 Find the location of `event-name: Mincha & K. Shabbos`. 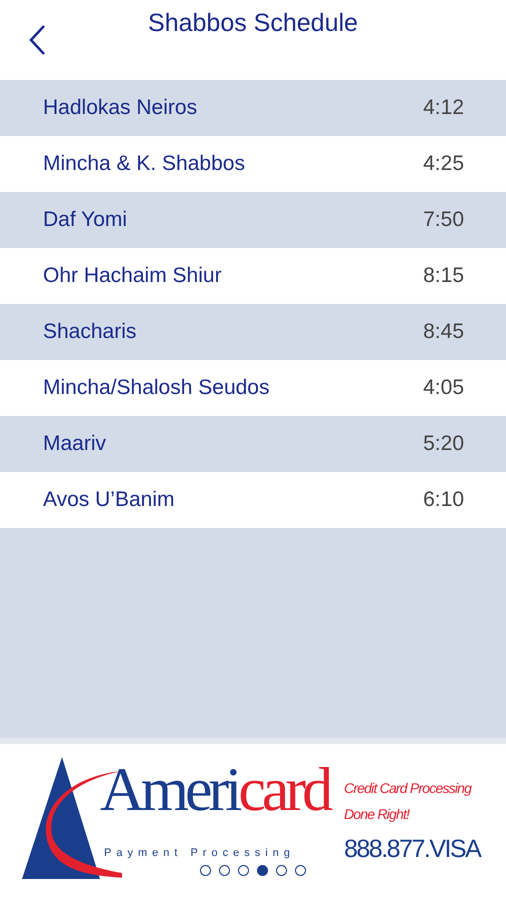

event-name: Mincha & K. Shabbos is located at coordinates (144, 164).